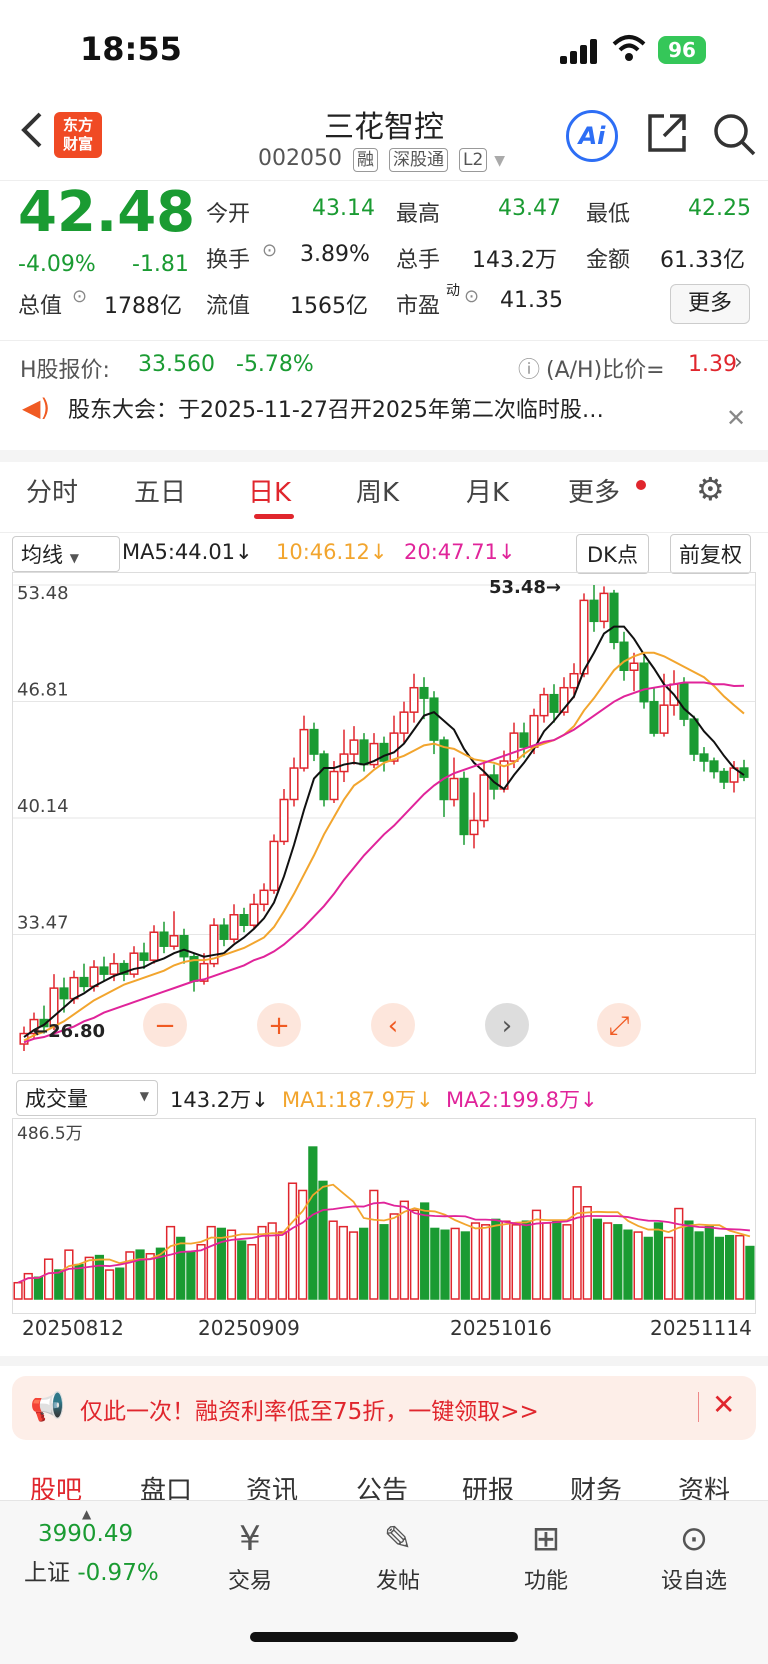  What do you see at coordinates (279, 1026) in the screenshot?
I see `chart-control-icon: +` at bounding box center [279, 1026].